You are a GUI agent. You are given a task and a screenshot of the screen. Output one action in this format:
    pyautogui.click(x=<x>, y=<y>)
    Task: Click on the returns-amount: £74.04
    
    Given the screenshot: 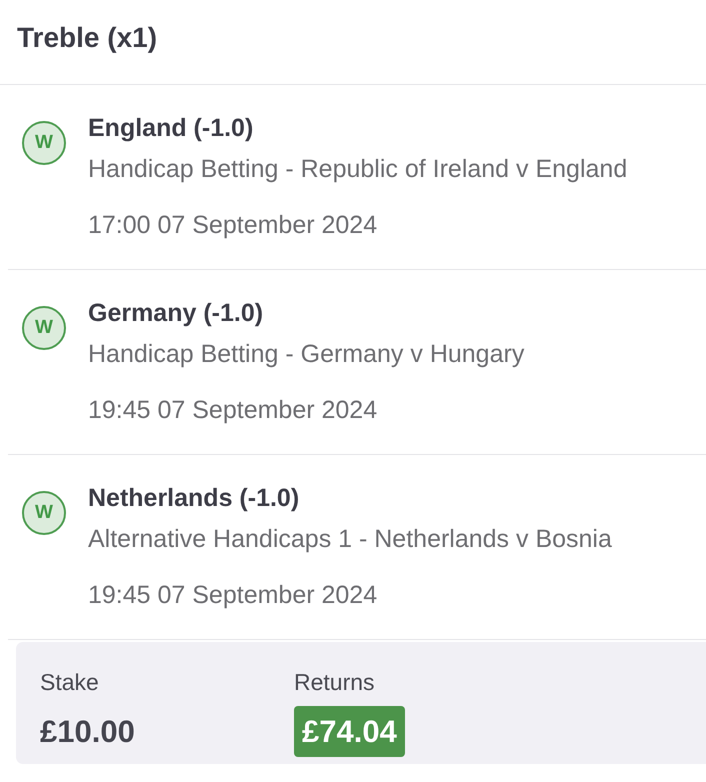 What is the action you would take?
    pyautogui.click(x=349, y=731)
    